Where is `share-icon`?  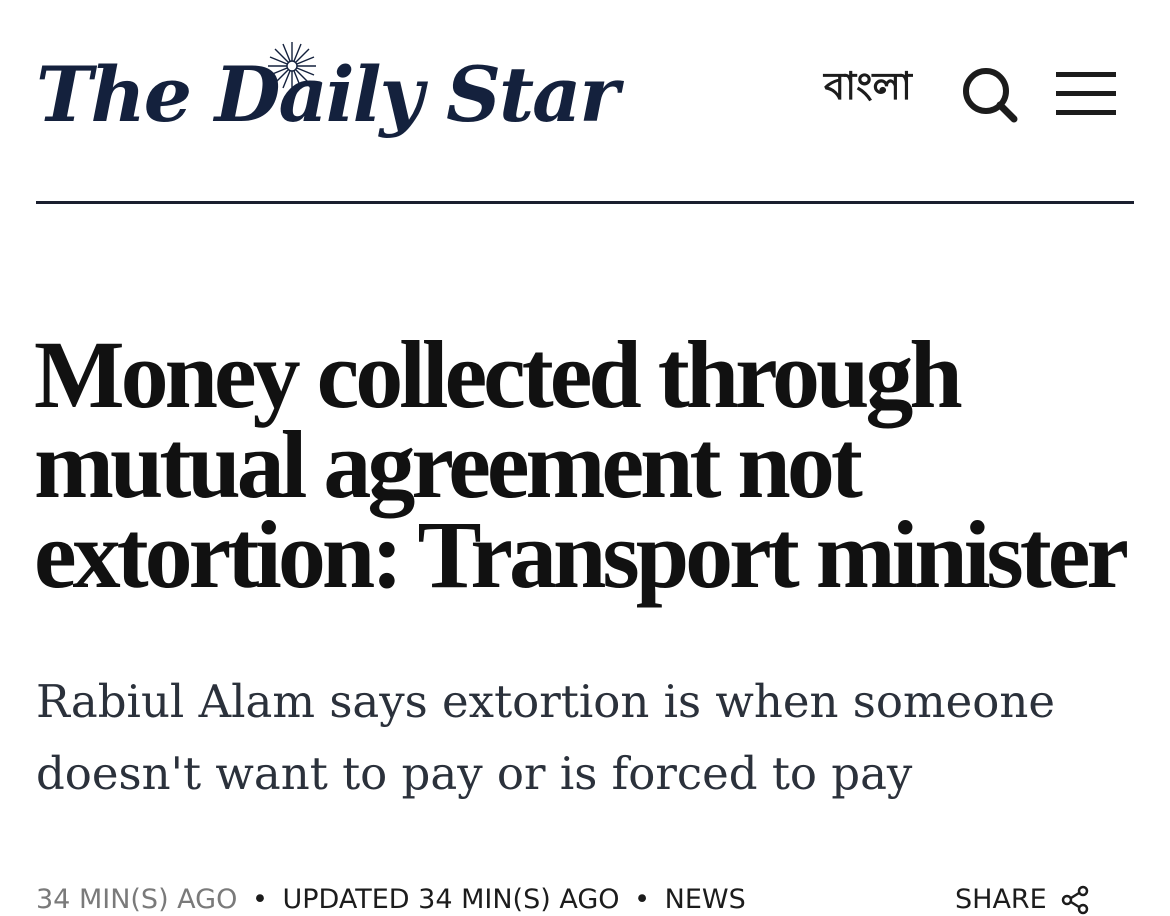
share-icon is located at coordinates (1074, 900).